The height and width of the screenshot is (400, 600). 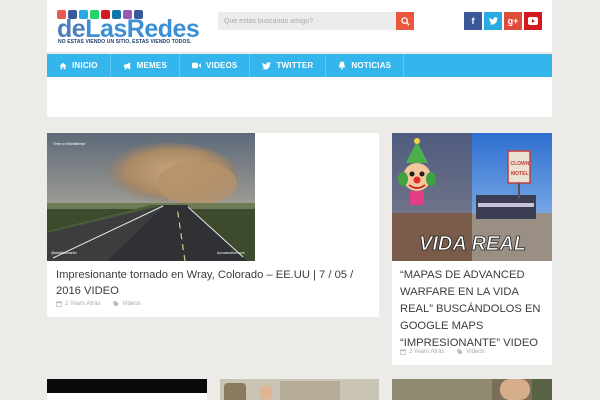 I want to click on facebook-icon: f, so click(x=473, y=21).